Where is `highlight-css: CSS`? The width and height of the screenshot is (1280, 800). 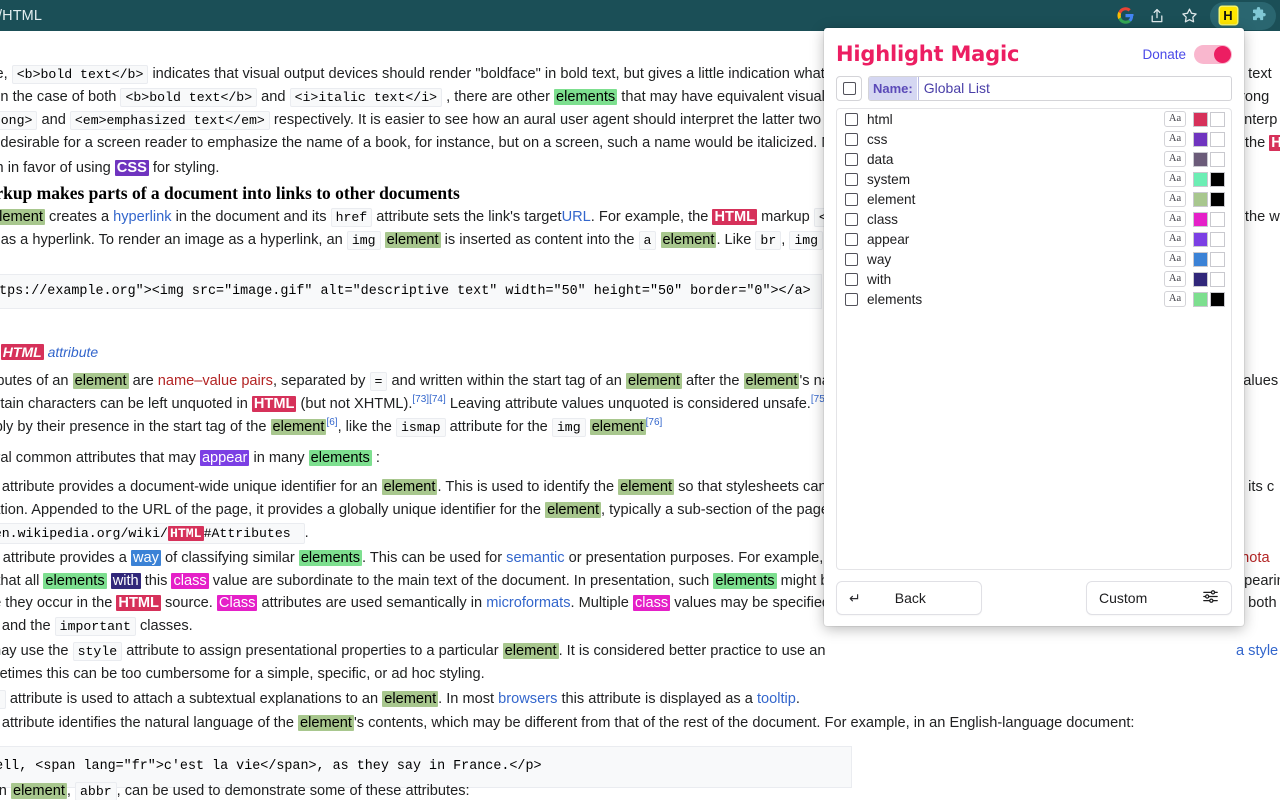
highlight-css: CSS is located at coordinates (131, 168).